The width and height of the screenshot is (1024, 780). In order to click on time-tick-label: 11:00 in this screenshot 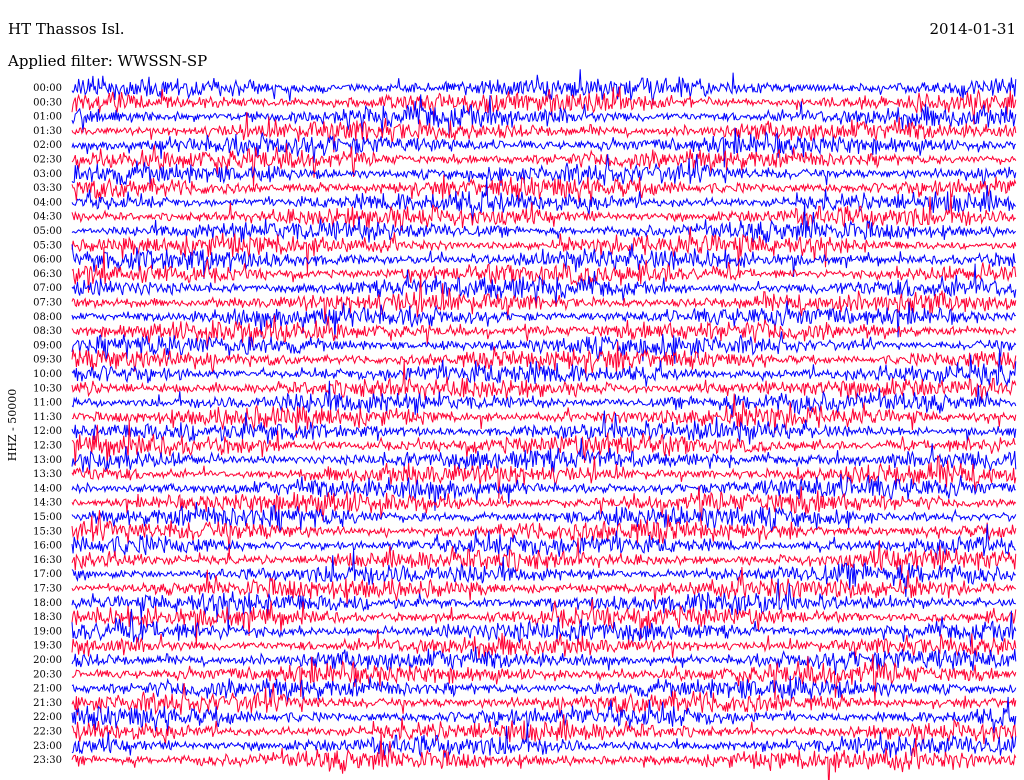, I will do `click(47, 403)`.